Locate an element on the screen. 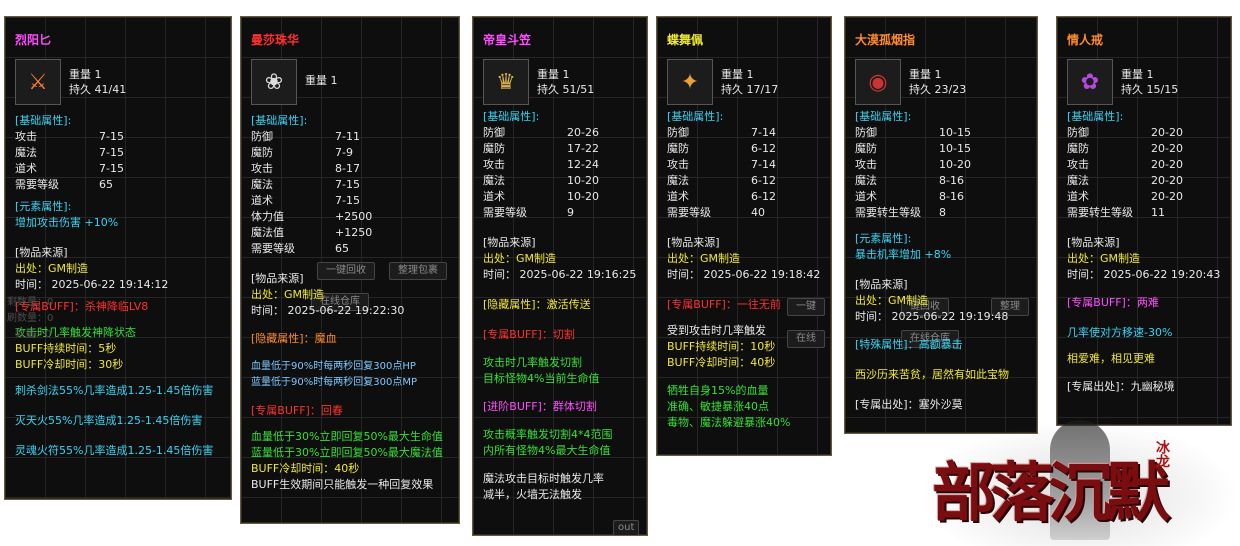 This screenshot has height=546, width=1240. hidden-attr: [隐藏属性]：魔血 is located at coordinates (294, 338).